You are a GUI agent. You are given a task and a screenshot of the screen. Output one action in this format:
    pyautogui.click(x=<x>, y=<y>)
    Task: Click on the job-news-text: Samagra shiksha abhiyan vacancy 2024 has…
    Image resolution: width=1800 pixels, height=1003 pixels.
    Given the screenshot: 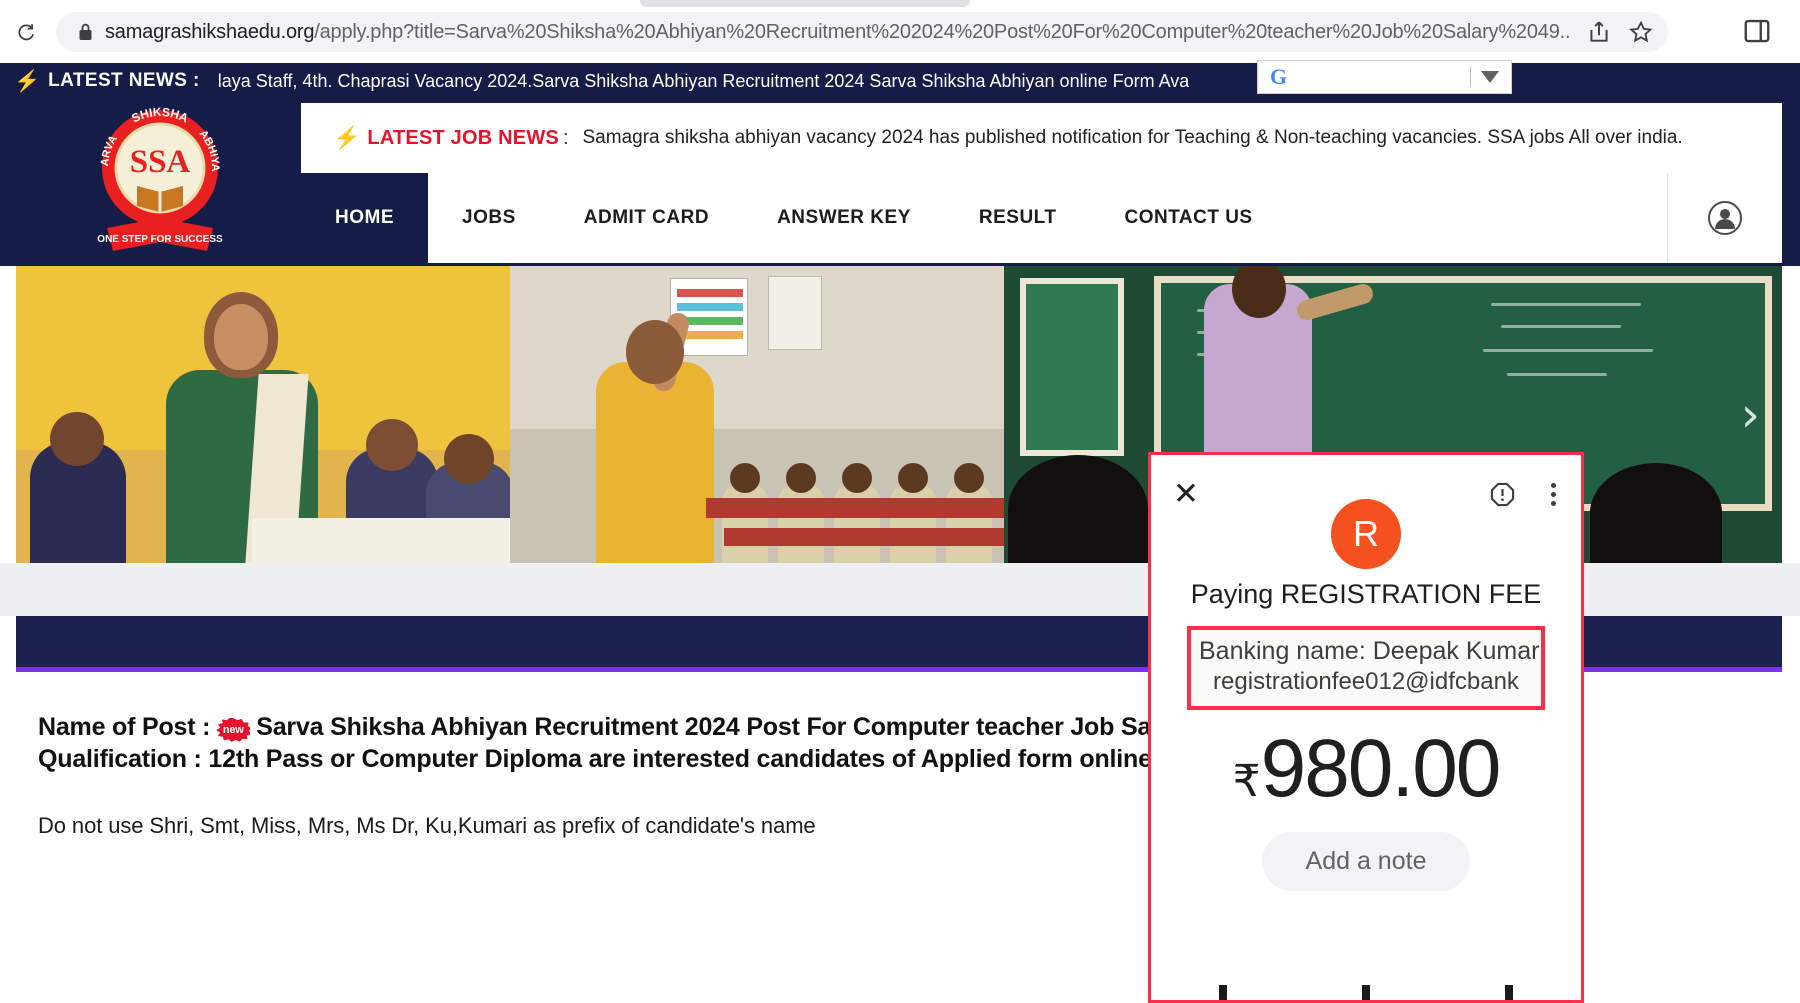 What is the action you would take?
    pyautogui.click(x=1132, y=137)
    